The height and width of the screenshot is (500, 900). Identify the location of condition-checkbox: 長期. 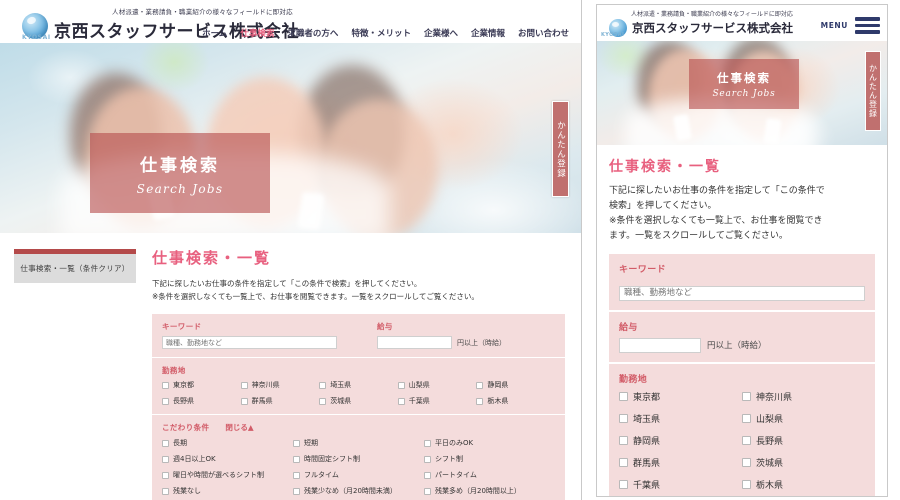
(227, 443).